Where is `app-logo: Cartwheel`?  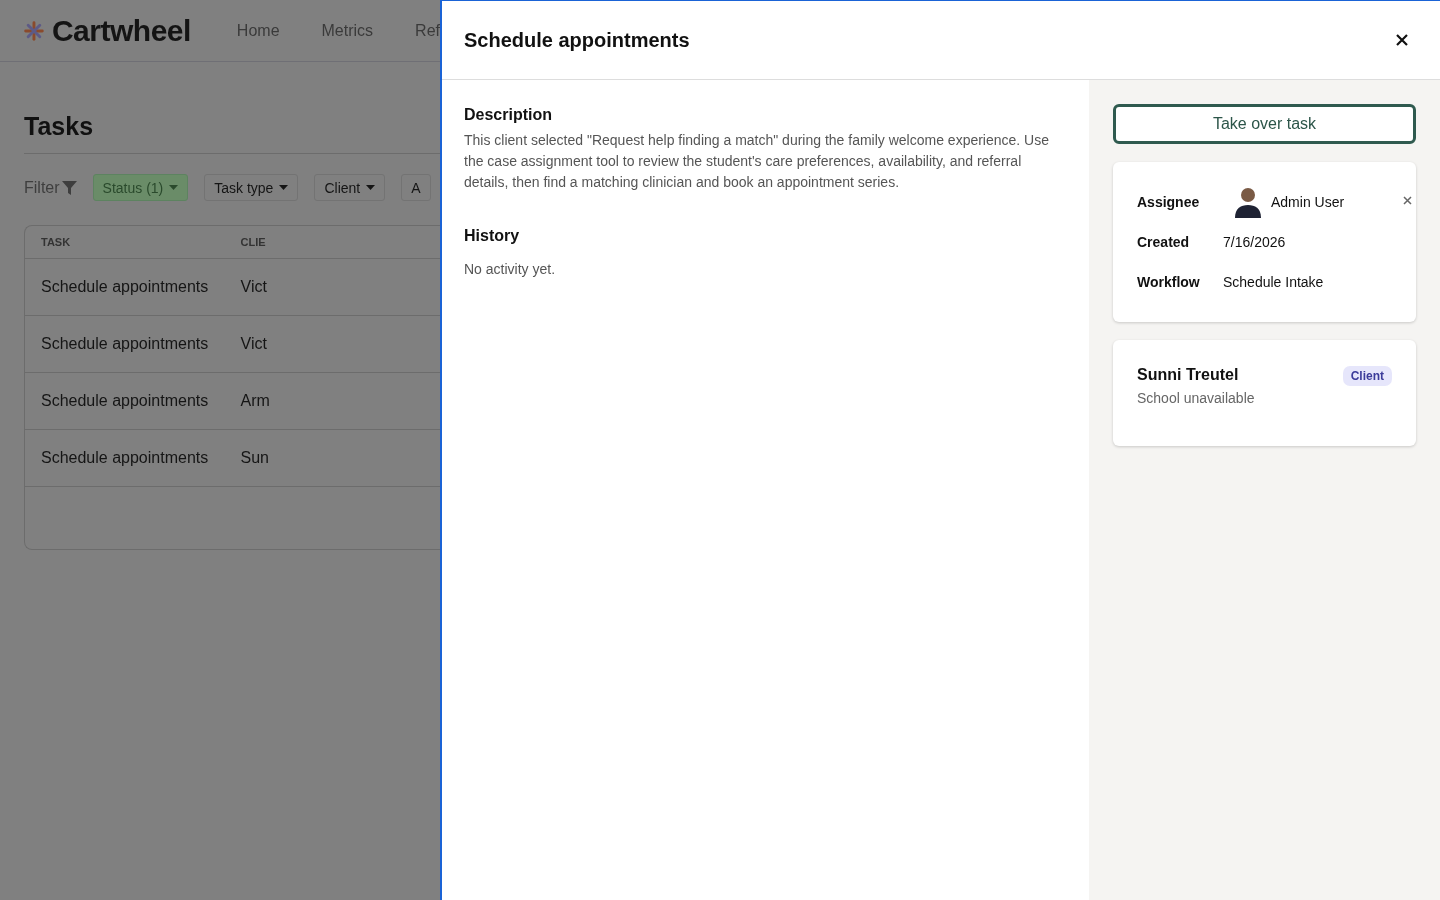
app-logo: Cartwheel is located at coordinates (121, 30).